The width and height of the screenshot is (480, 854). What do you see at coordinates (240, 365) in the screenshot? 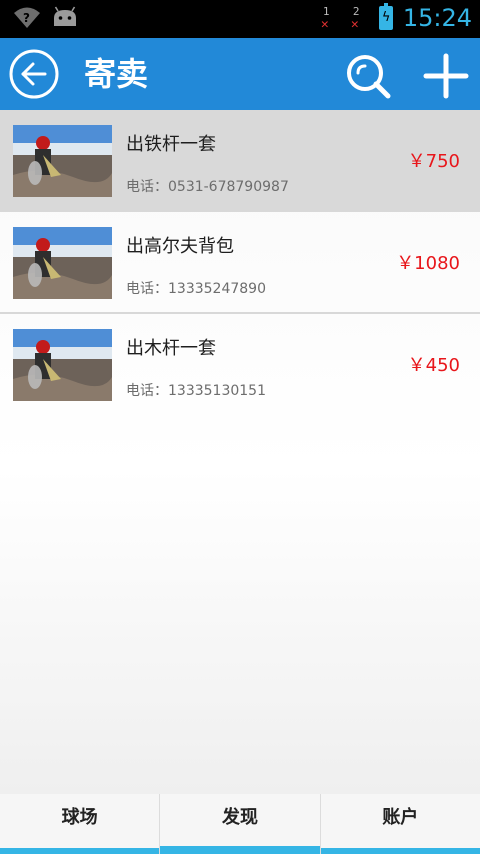
I see `list-item: 出木杆一套 电话：13335130151 ￥450` at bounding box center [240, 365].